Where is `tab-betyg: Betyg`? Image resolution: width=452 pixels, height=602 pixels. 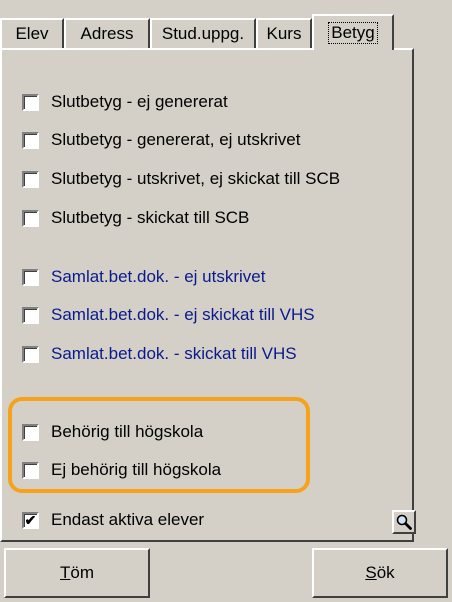 tab-betyg: Betyg is located at coordinates (353, 32).